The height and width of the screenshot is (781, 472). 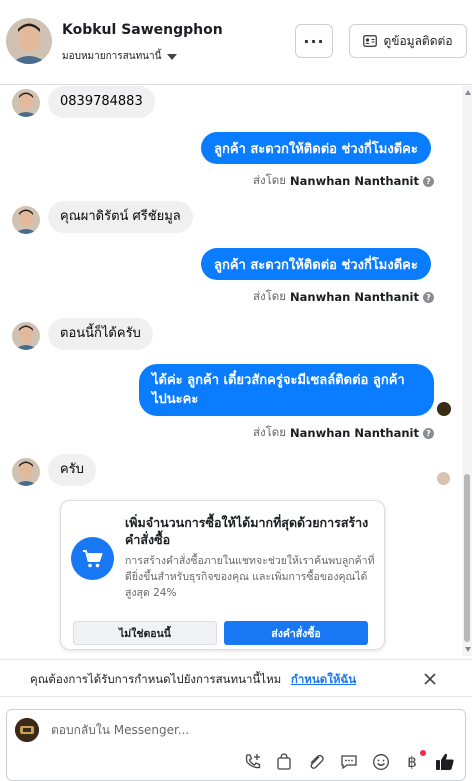 What do you see at coordinates (445, 762) in the screenshot?
I see `like-icon` at bounding box center [445, 762].